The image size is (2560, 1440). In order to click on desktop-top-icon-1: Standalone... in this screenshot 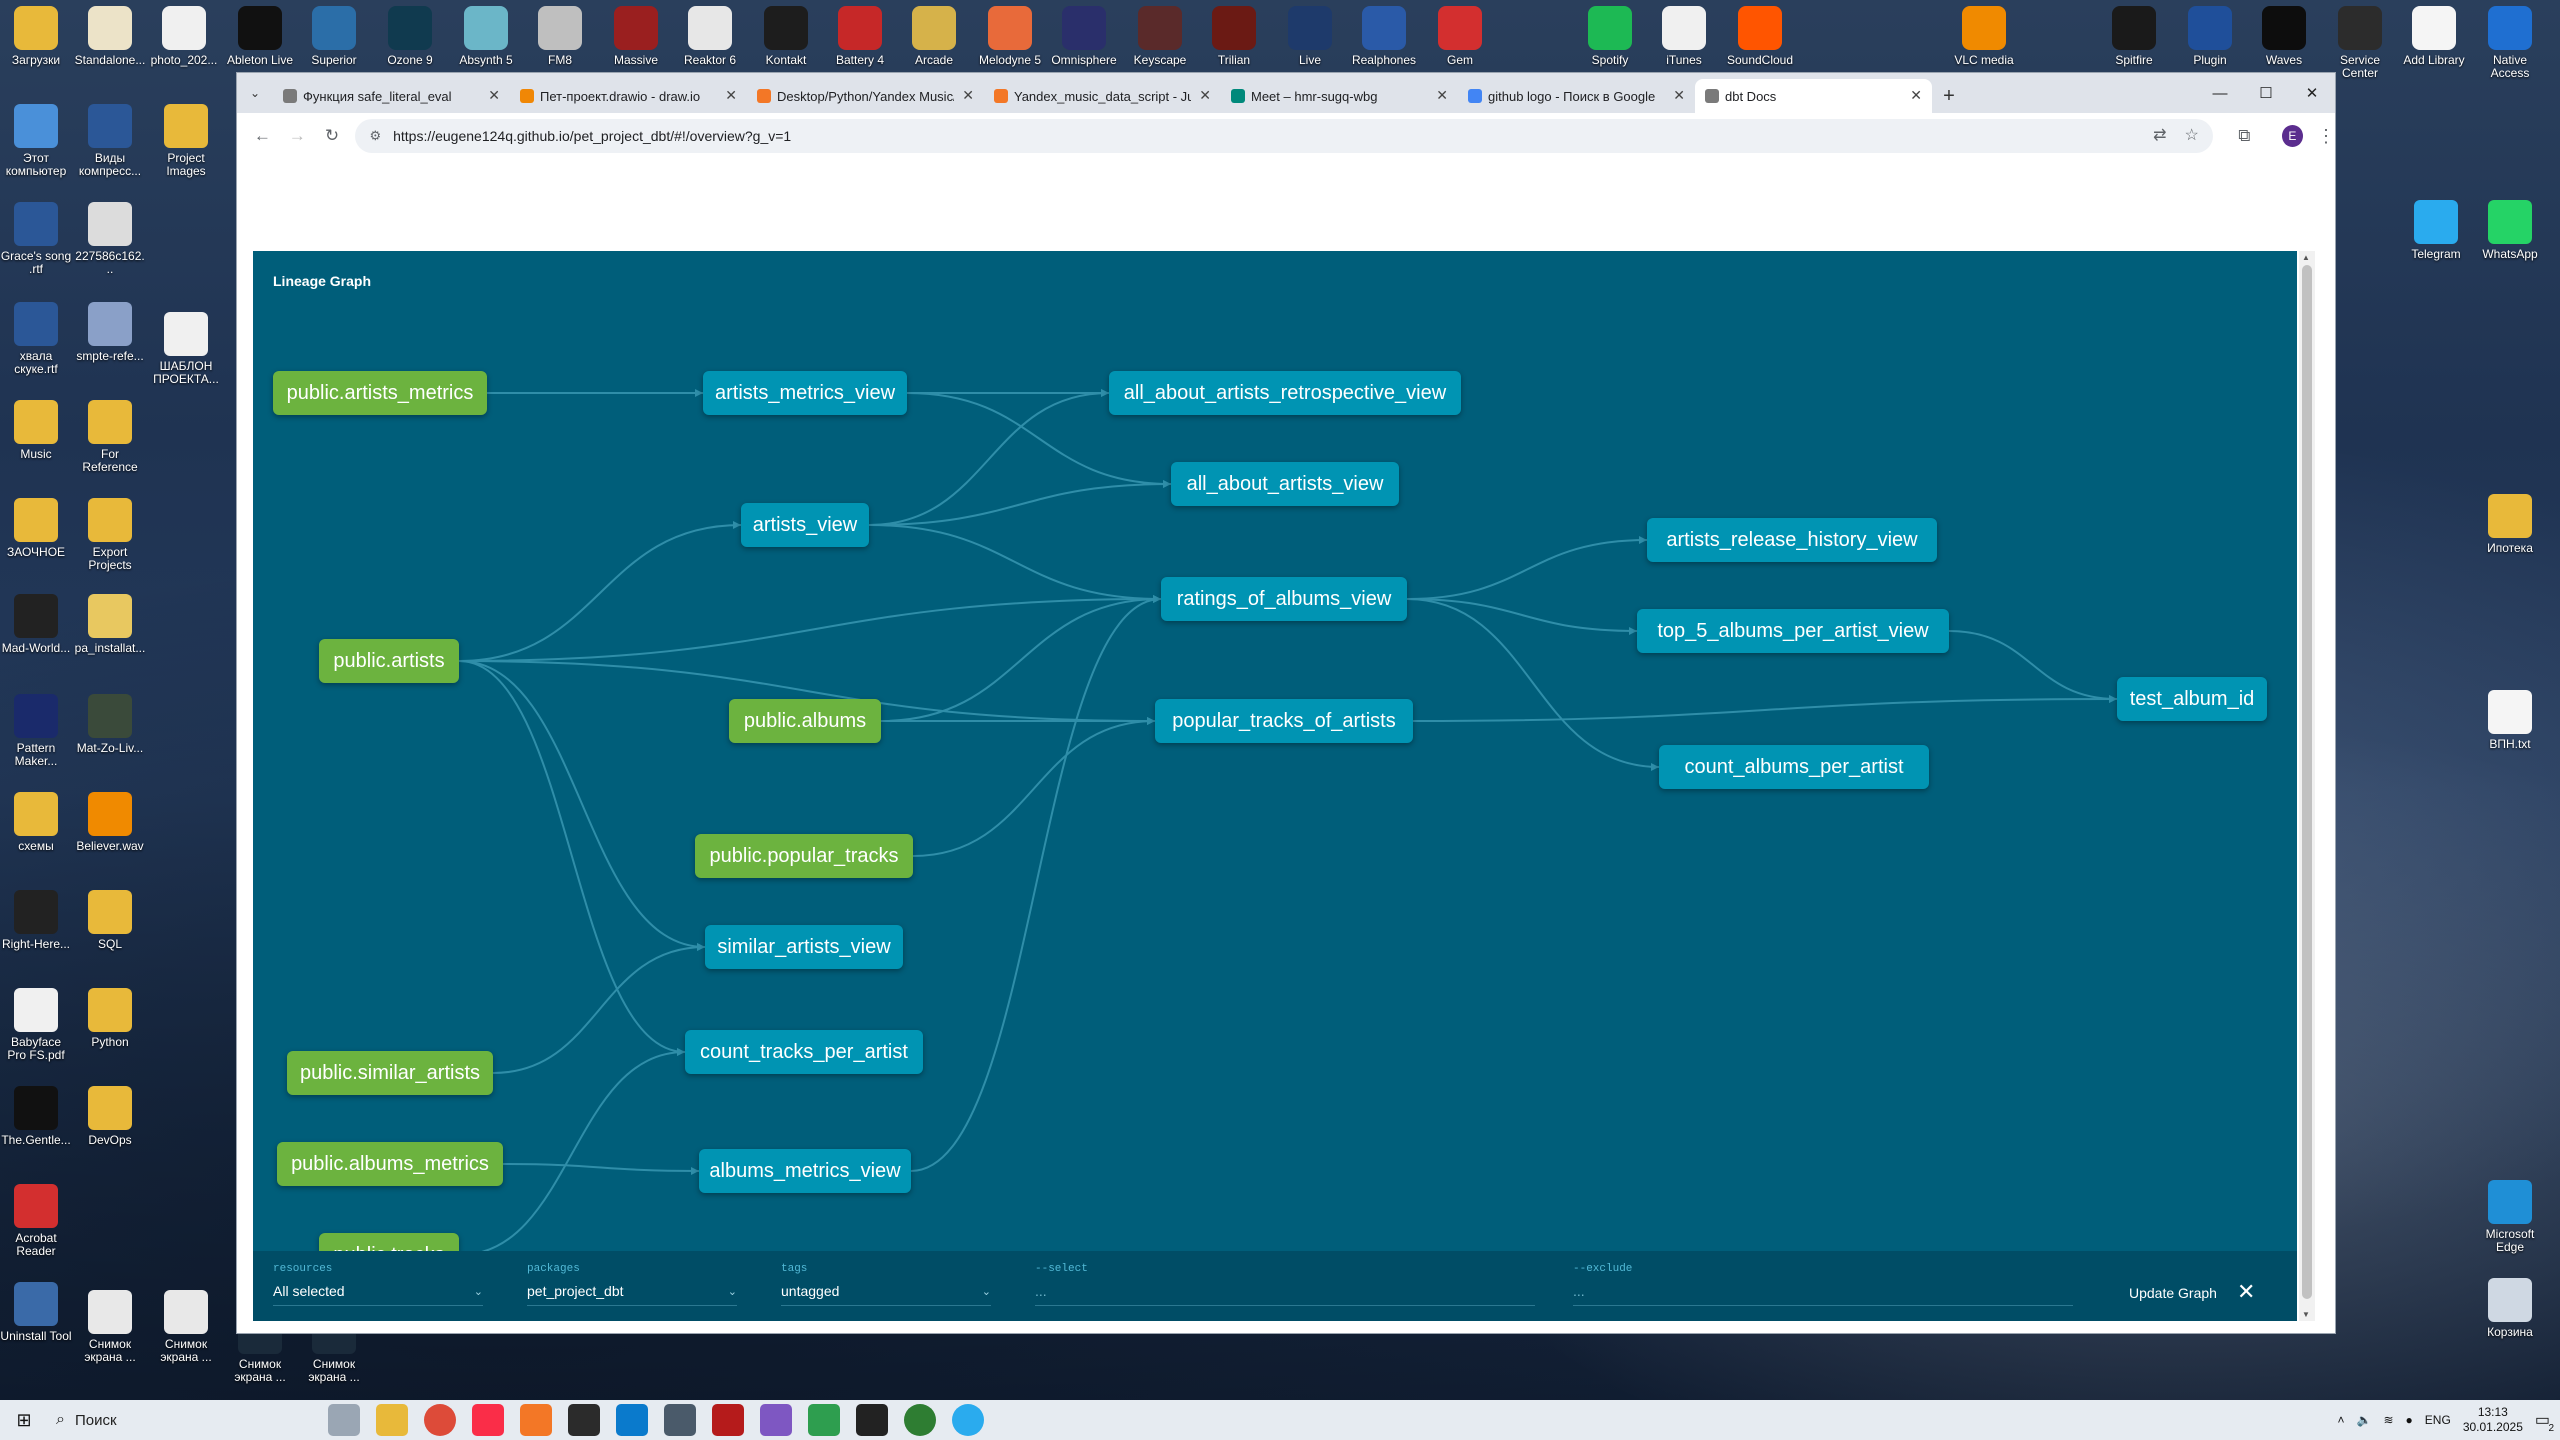, I will do `click(110, 36)`.